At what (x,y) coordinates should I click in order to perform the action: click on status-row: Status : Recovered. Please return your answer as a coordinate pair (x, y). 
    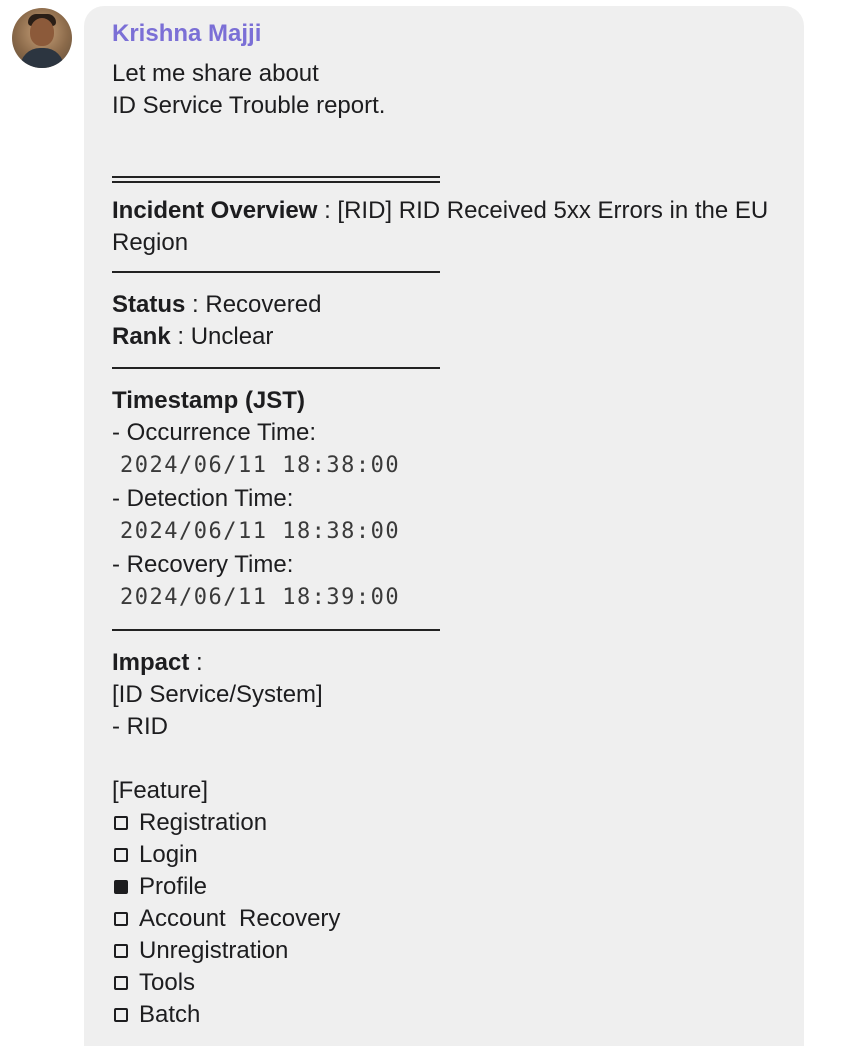
    Looking at the image, I should click on (452, 305).